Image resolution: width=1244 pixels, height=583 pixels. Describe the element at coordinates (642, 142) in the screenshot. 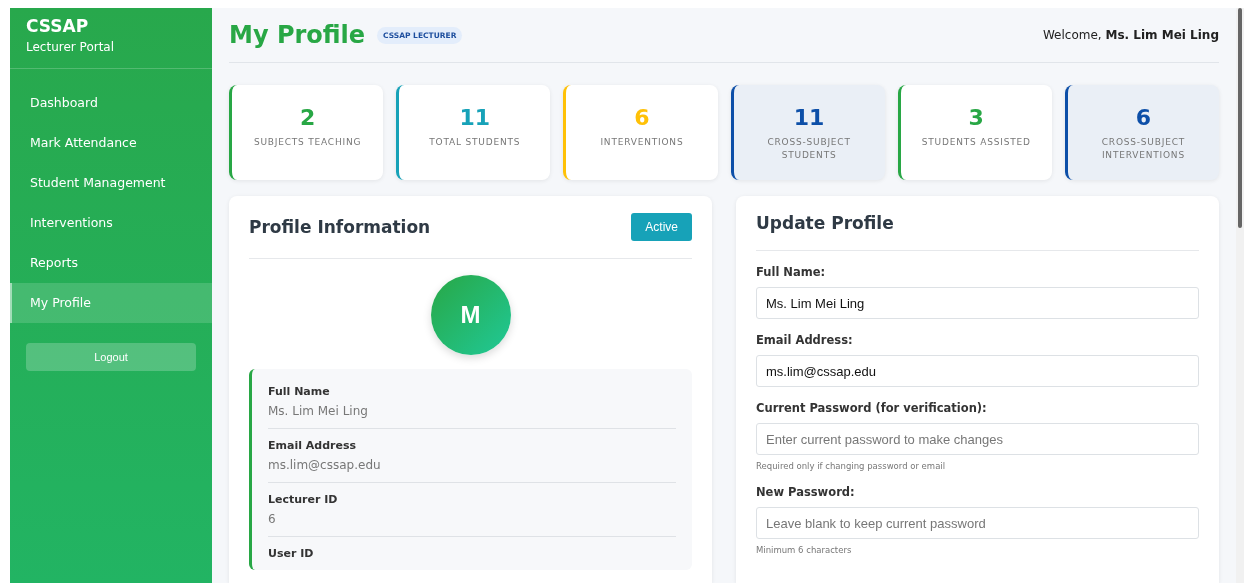

I see `stat-label: INTERVENTIONS` at that location.